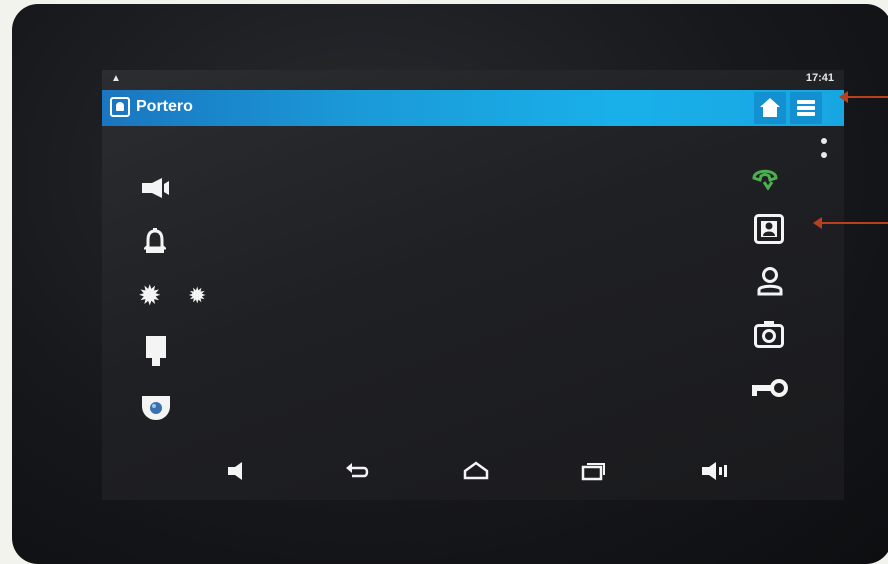 The height and width of the screenshot is (564, 888). I want to click on speaker-icon, so click(155, 188).